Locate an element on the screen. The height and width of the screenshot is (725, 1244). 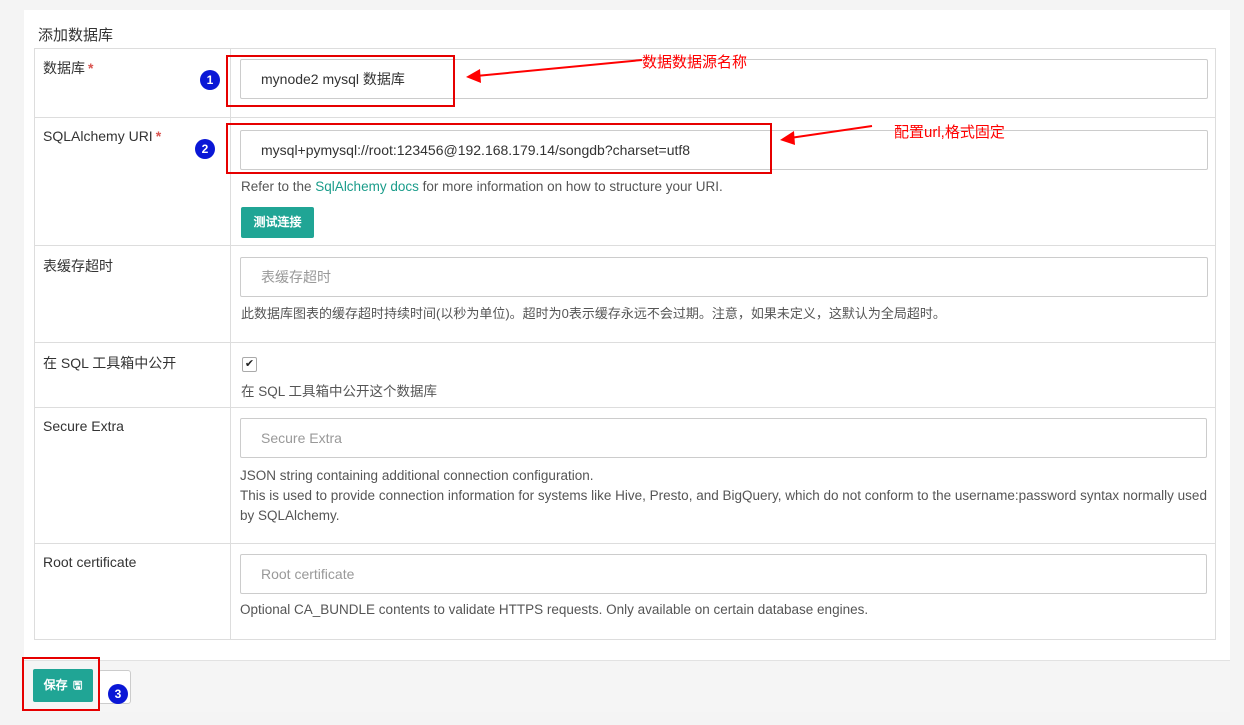
help-text: Refer to the is located at coordinates (278, 186).